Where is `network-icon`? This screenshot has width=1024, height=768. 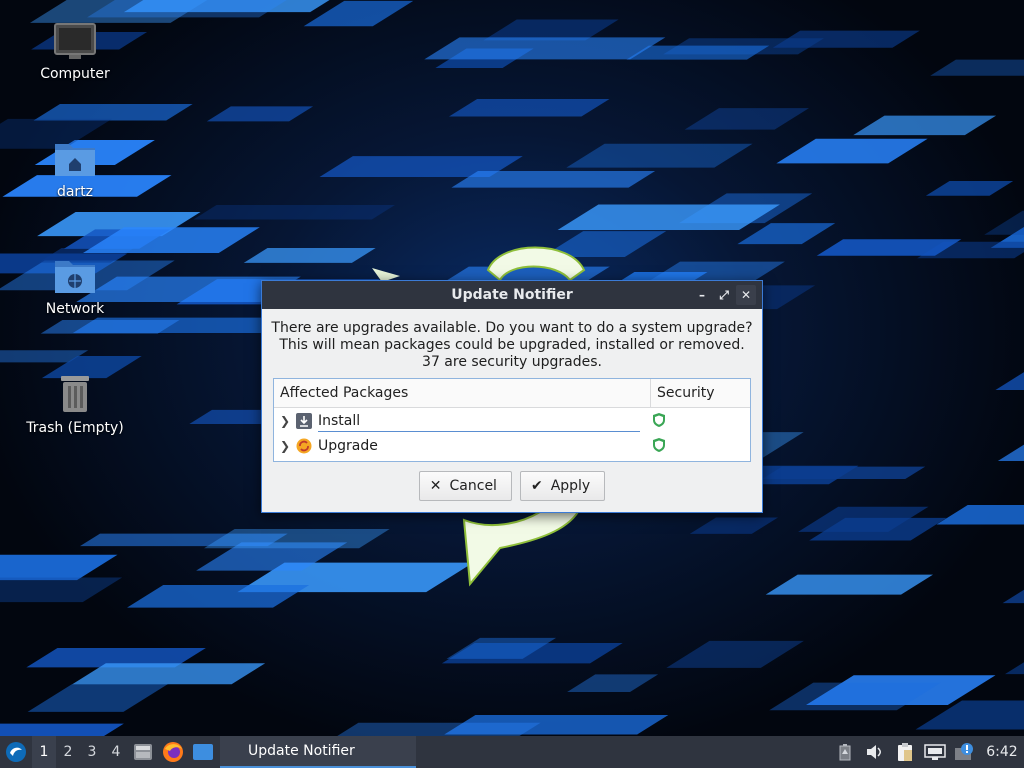 network-icon is located at coordinates (935, 752).